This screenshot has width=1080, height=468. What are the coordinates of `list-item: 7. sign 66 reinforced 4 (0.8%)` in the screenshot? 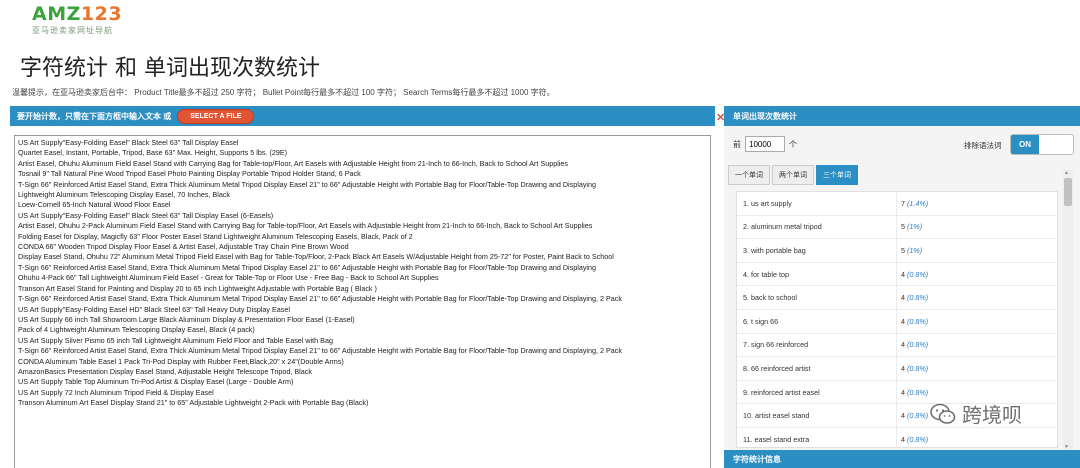 It's located at (897, 345).